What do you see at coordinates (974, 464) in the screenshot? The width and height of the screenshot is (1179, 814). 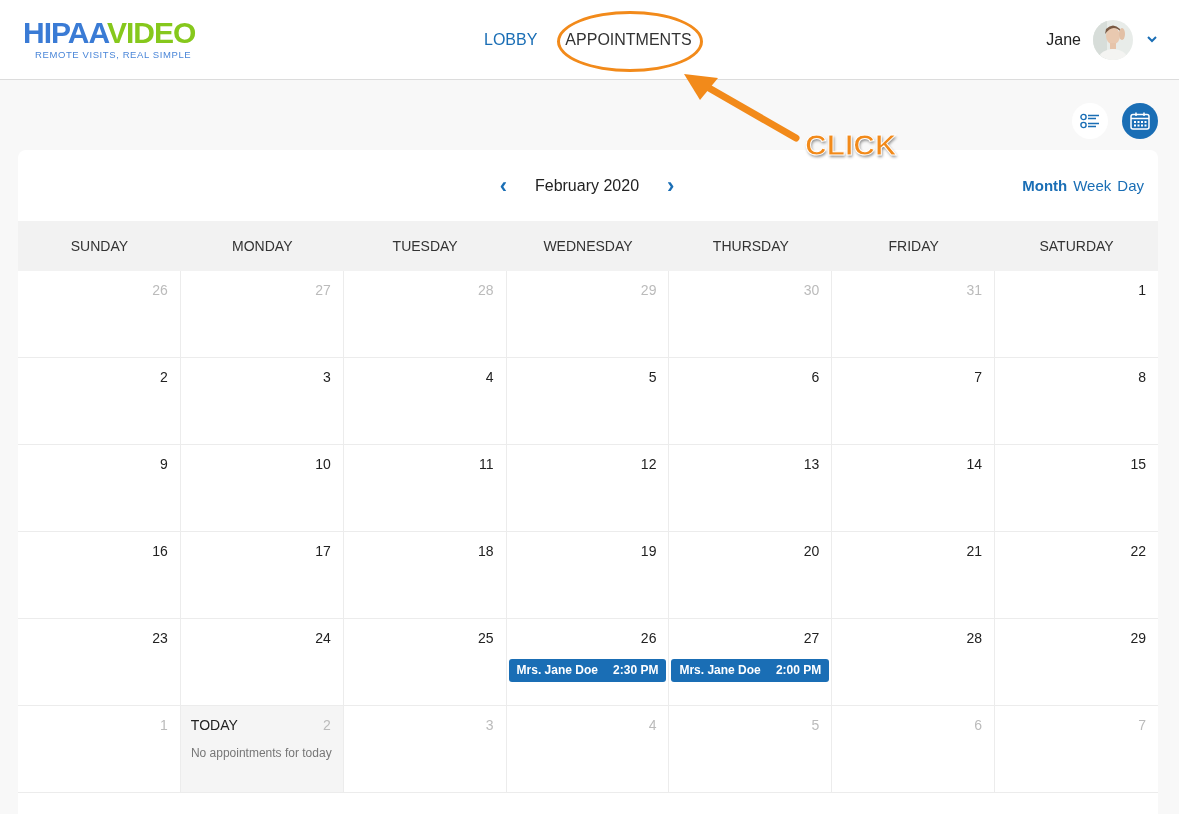 I see `day-number: 14` at bounding box center [974, 464].